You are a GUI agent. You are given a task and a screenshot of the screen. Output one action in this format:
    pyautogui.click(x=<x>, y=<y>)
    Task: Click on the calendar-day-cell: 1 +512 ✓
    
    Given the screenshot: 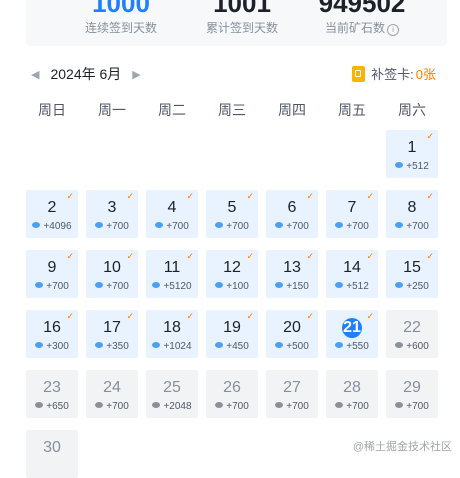 What is the action you would take?
    pyautogui.click(x=412, y=154)
    